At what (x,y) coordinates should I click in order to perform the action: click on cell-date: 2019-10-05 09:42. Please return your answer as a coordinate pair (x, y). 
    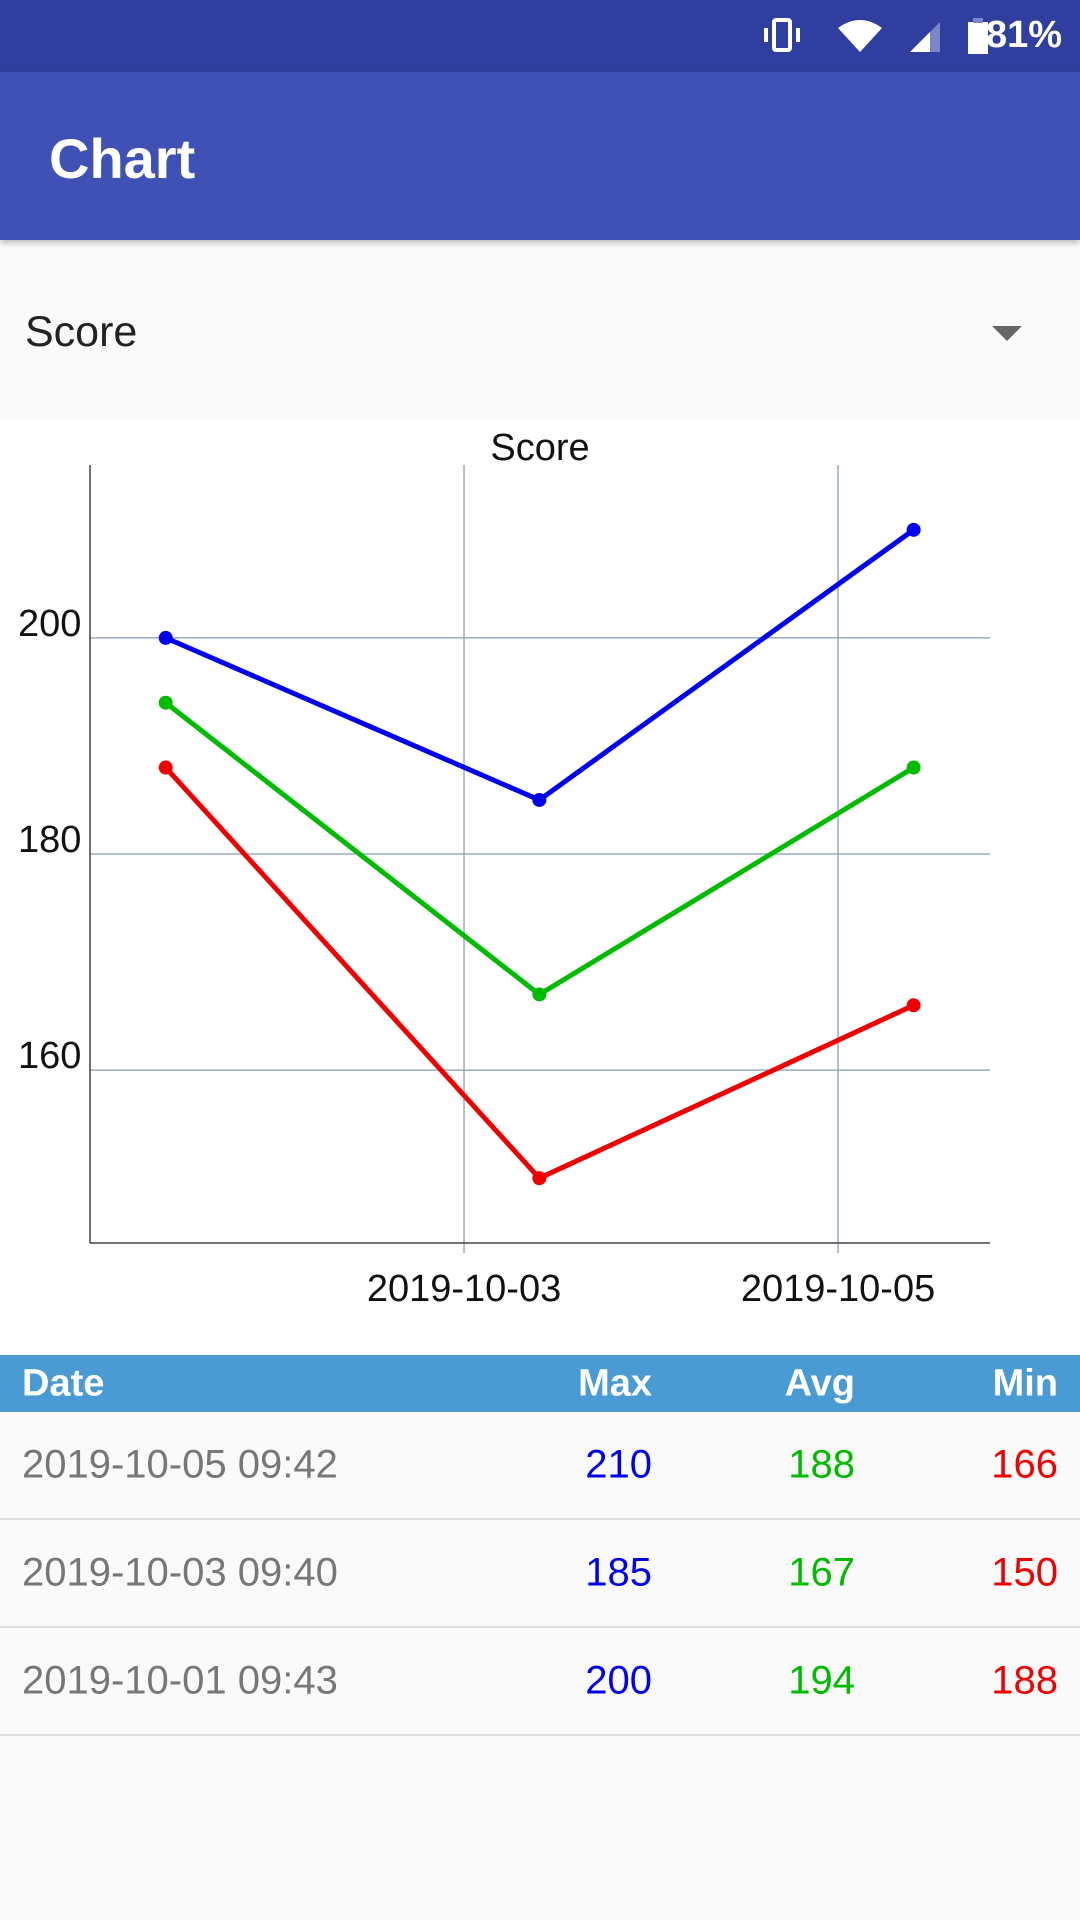
    Looking at the image, I should click on (180, 1464).